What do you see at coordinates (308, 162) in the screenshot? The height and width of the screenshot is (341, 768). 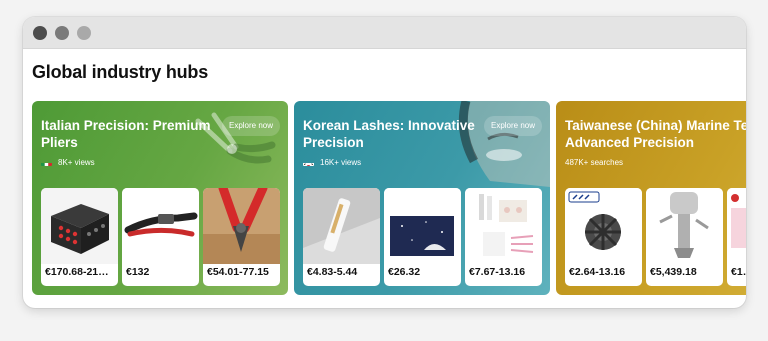 I see `flag-korea-icon` at bounding box center [308, 162].